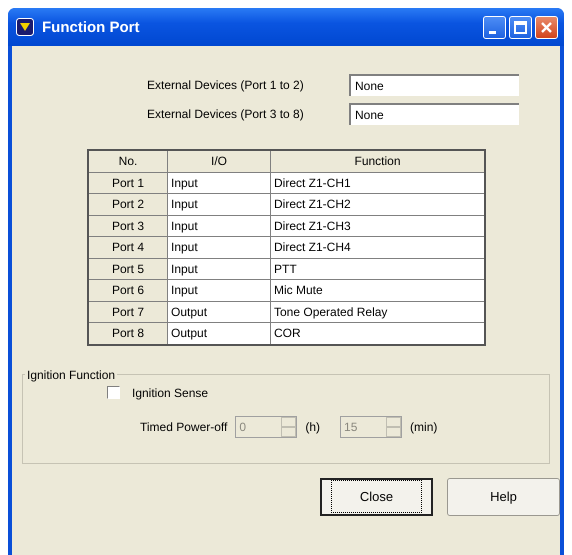  Describe the element at coordinates (170, 393) in the screenshot. I see `checkbox-label: Ignition Sense` at that location.